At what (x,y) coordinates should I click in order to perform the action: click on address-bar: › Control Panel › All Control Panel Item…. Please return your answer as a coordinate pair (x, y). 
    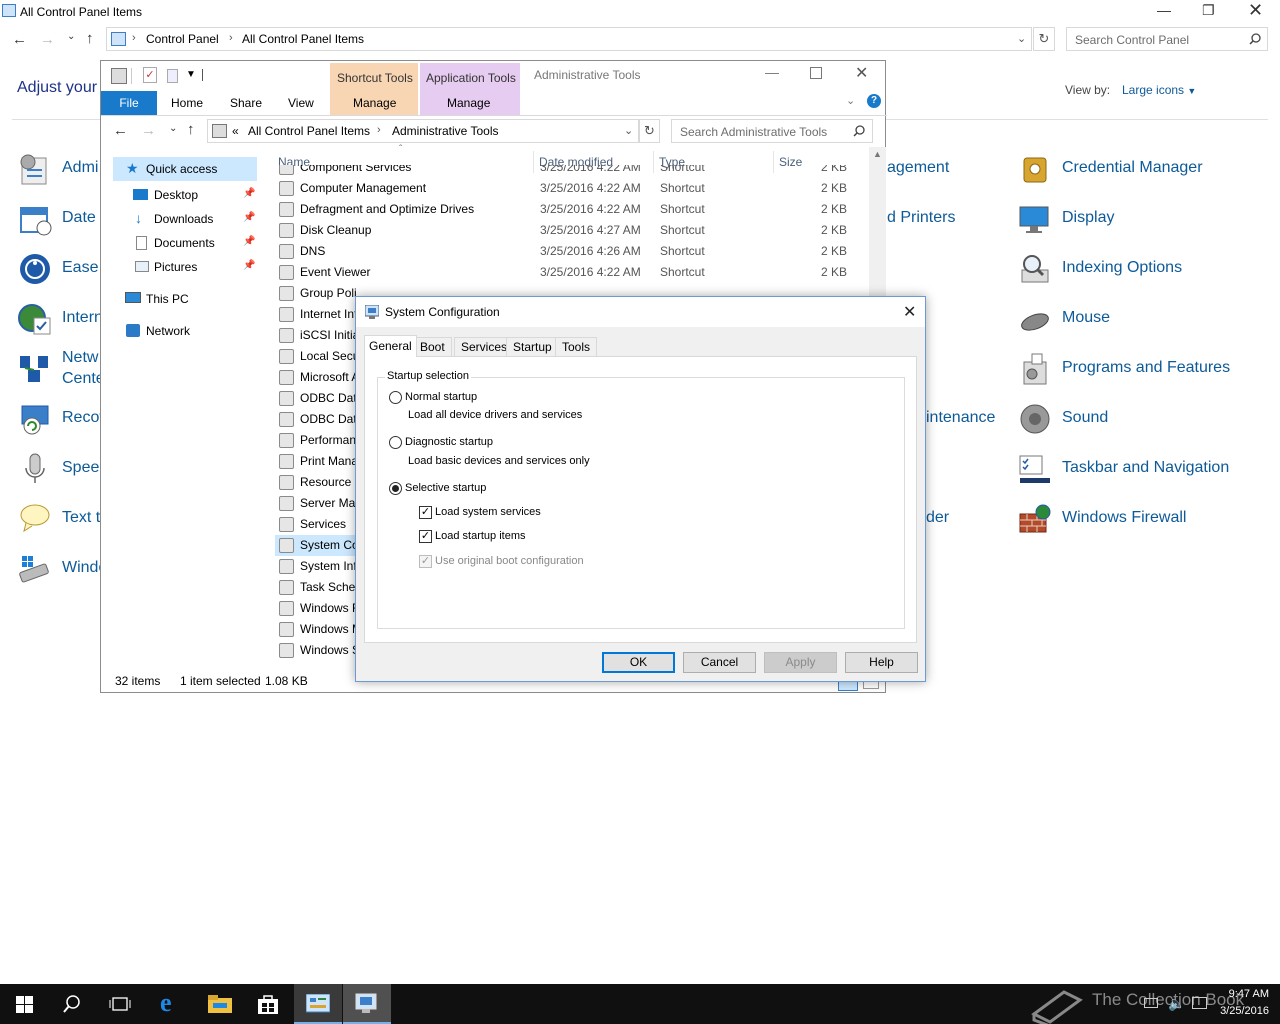
    Looking at the image, I should click on (569, 39).